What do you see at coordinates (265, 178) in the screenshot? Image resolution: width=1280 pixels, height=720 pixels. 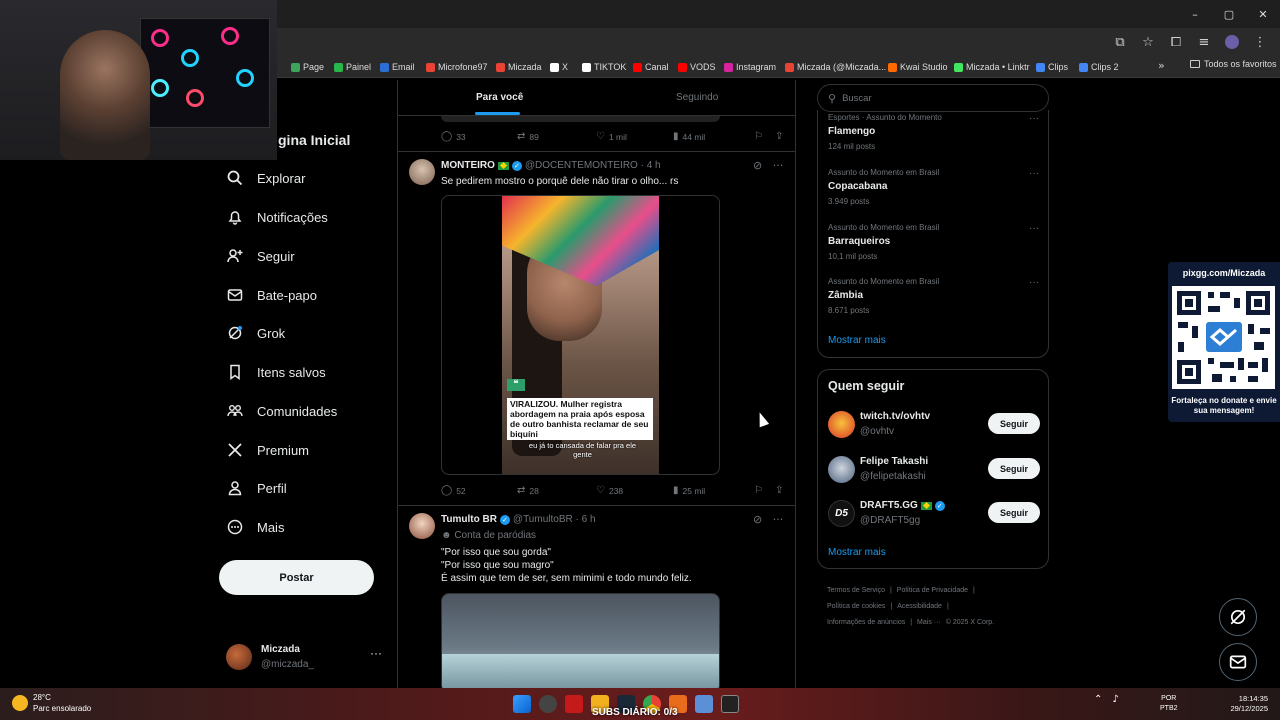 I see `nav-explore: Explorar` at bounding box center [265, 178].